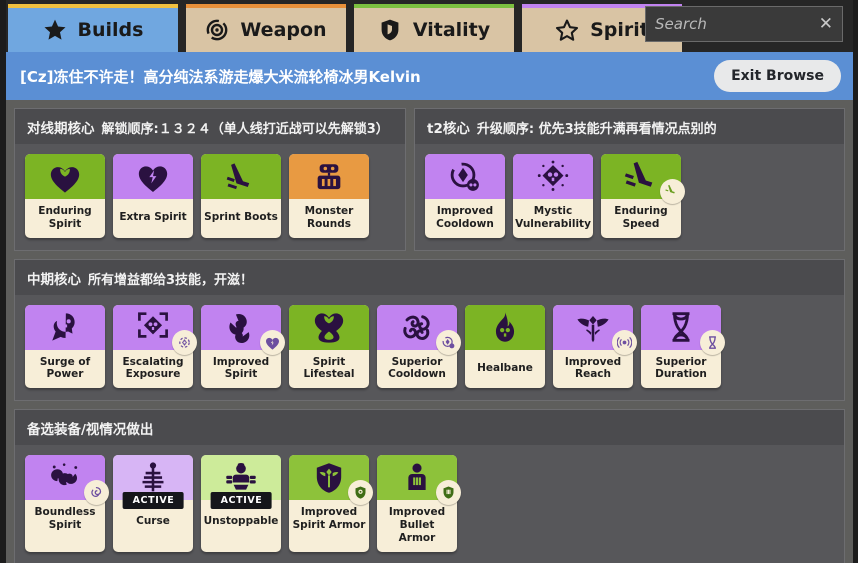 Image resolution: width=858 pixels, height=563 pixels. I want to click on item-card: Mystic Vulnerability, so click(553, 196).